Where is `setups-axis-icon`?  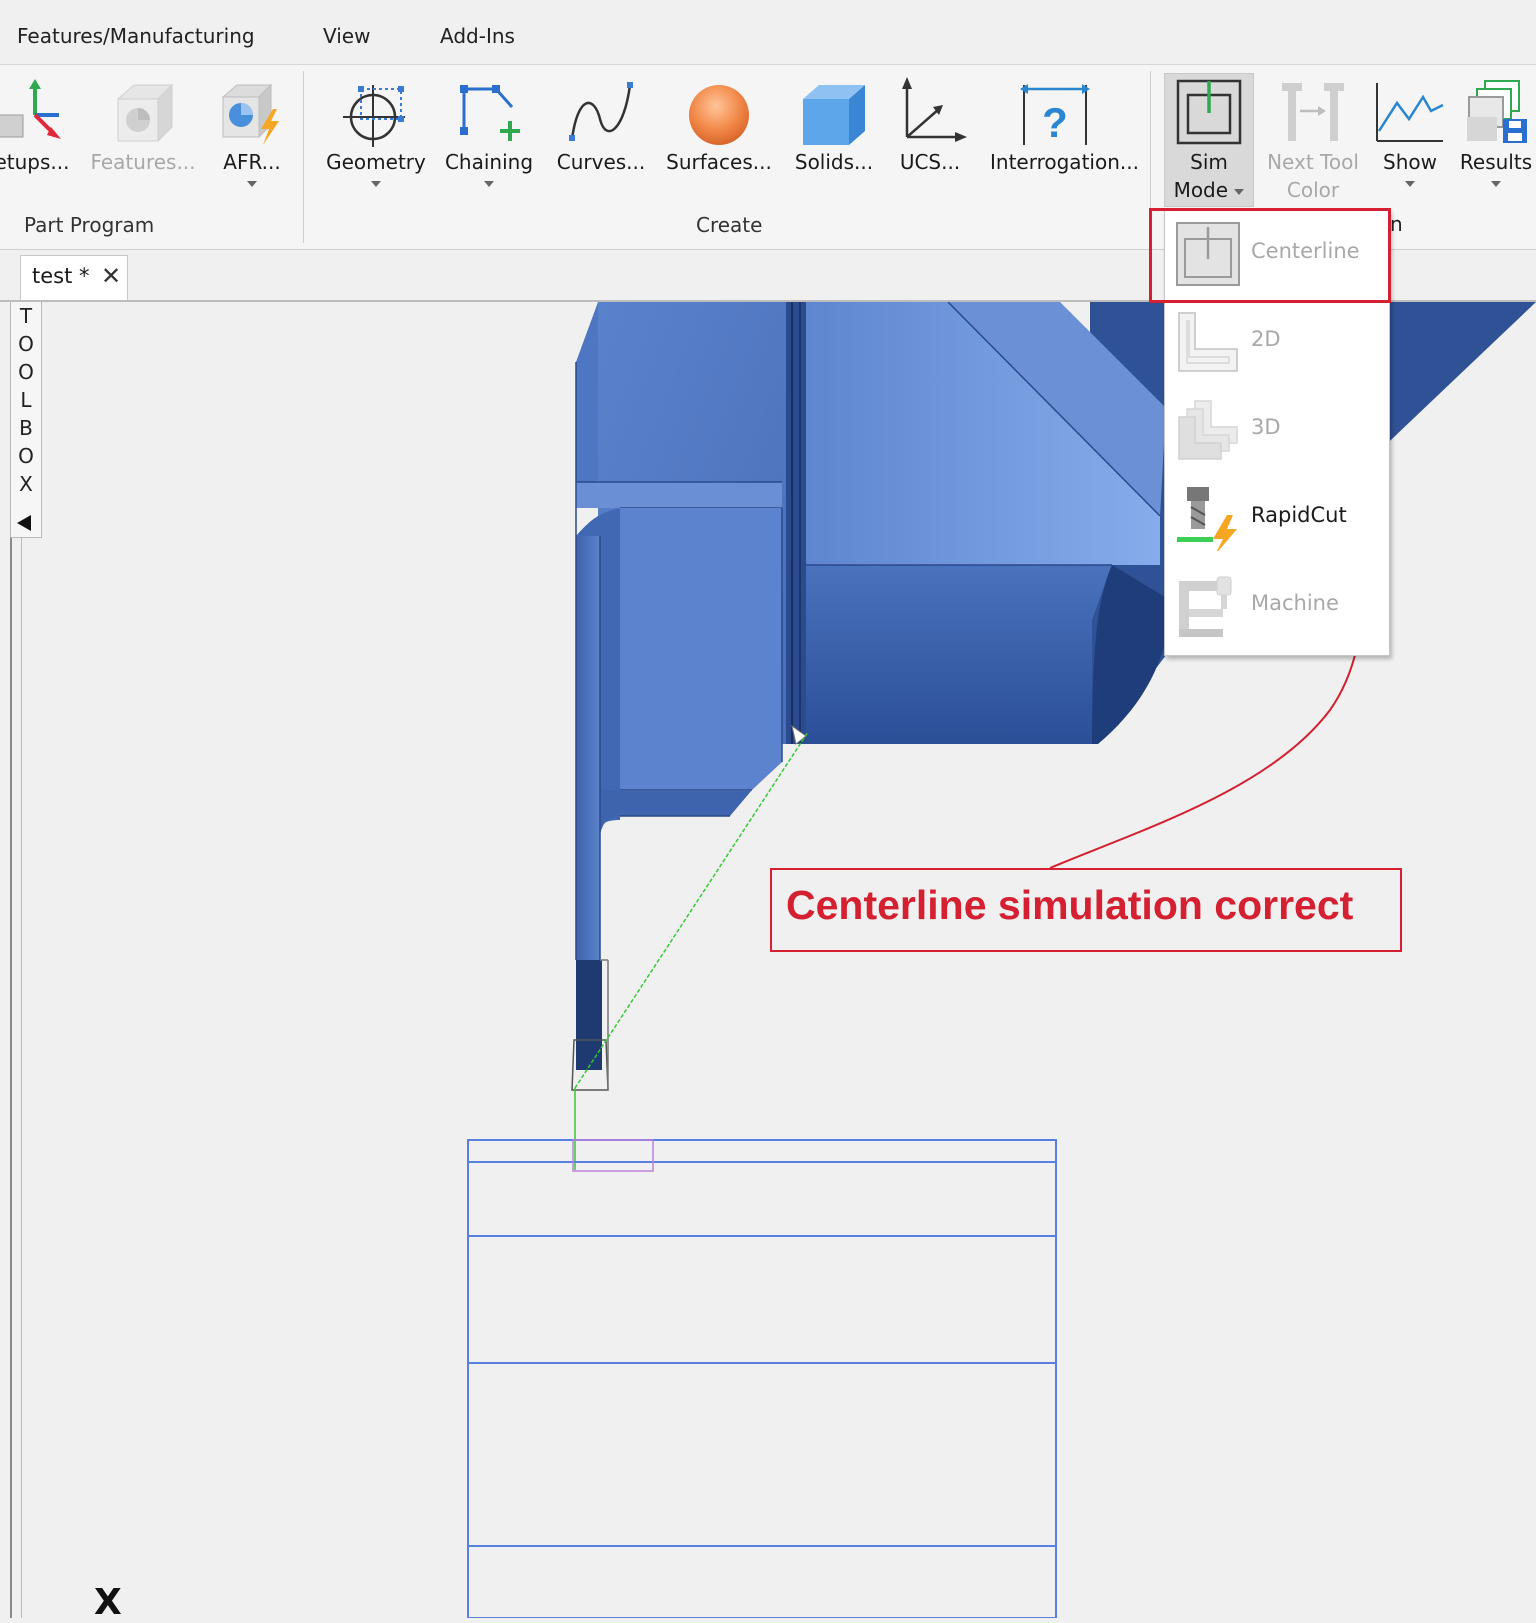
setups-axis-icon is located at coordinates (34, 112).